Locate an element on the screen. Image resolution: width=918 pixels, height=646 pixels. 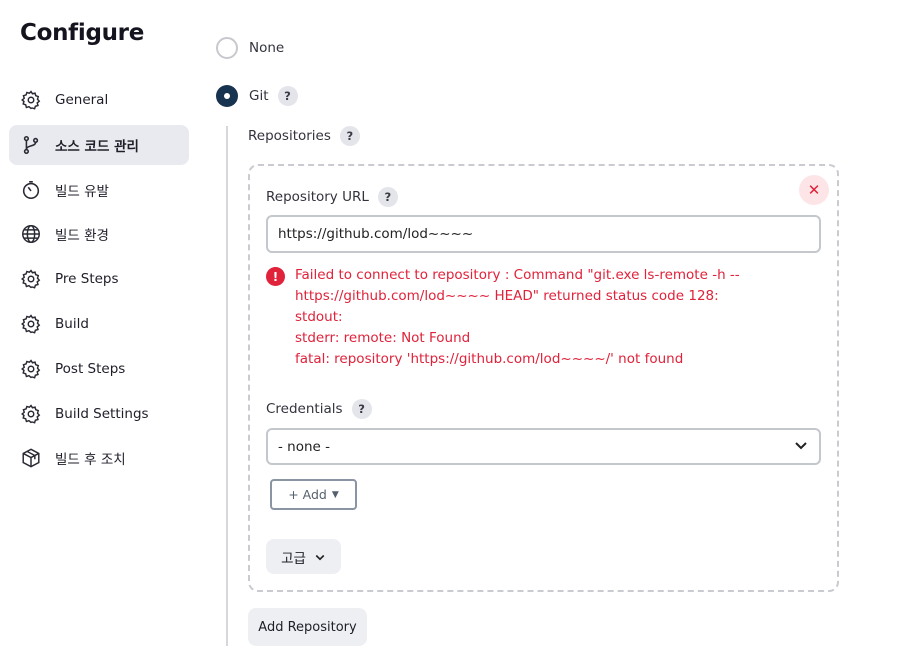
section-divider is located at coordinates (227, 386).